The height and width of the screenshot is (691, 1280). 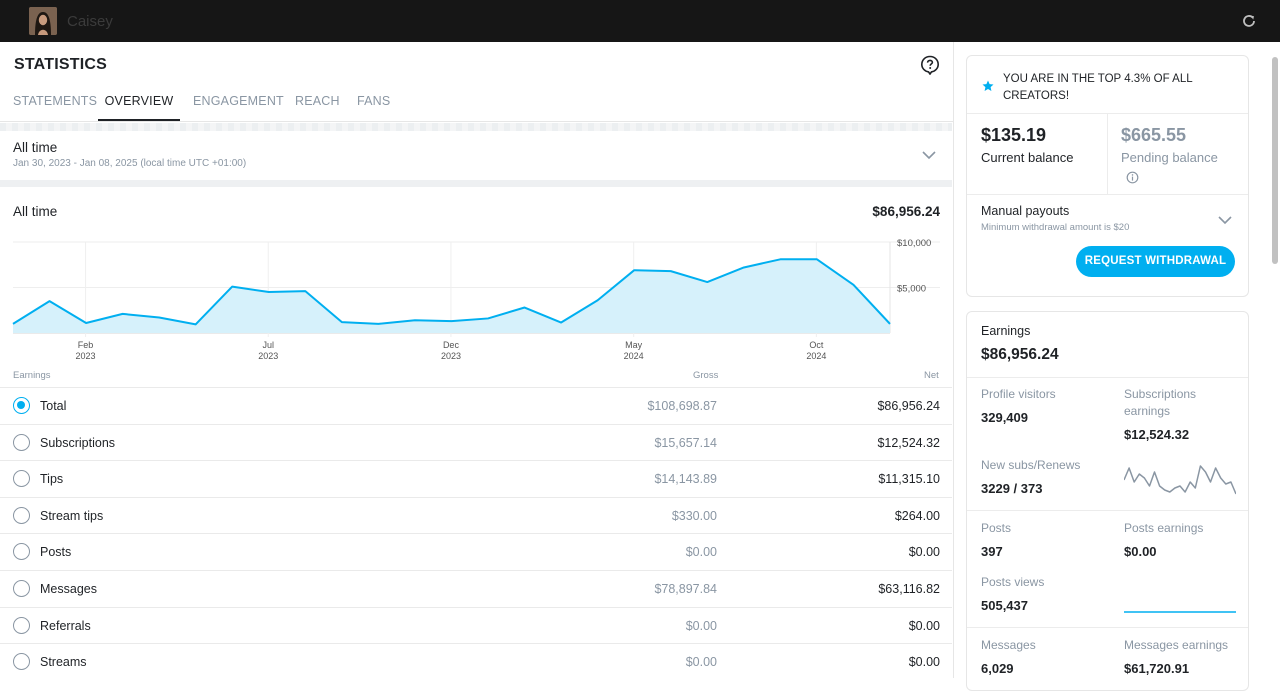 I want to click on messages-earnings-value: $61,720.91, so click(x=1157, y=668).